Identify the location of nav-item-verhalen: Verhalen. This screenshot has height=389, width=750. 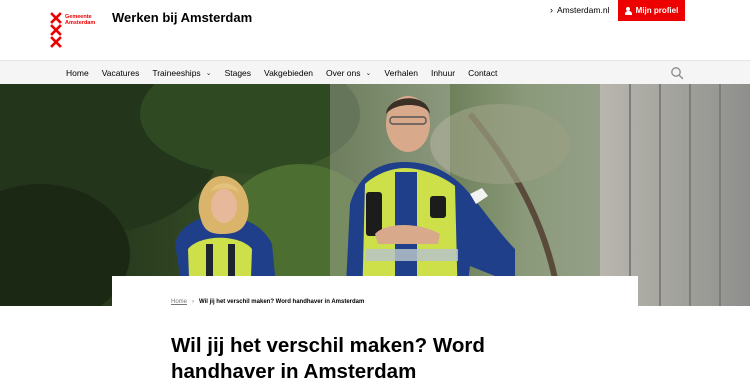
(401, 73).